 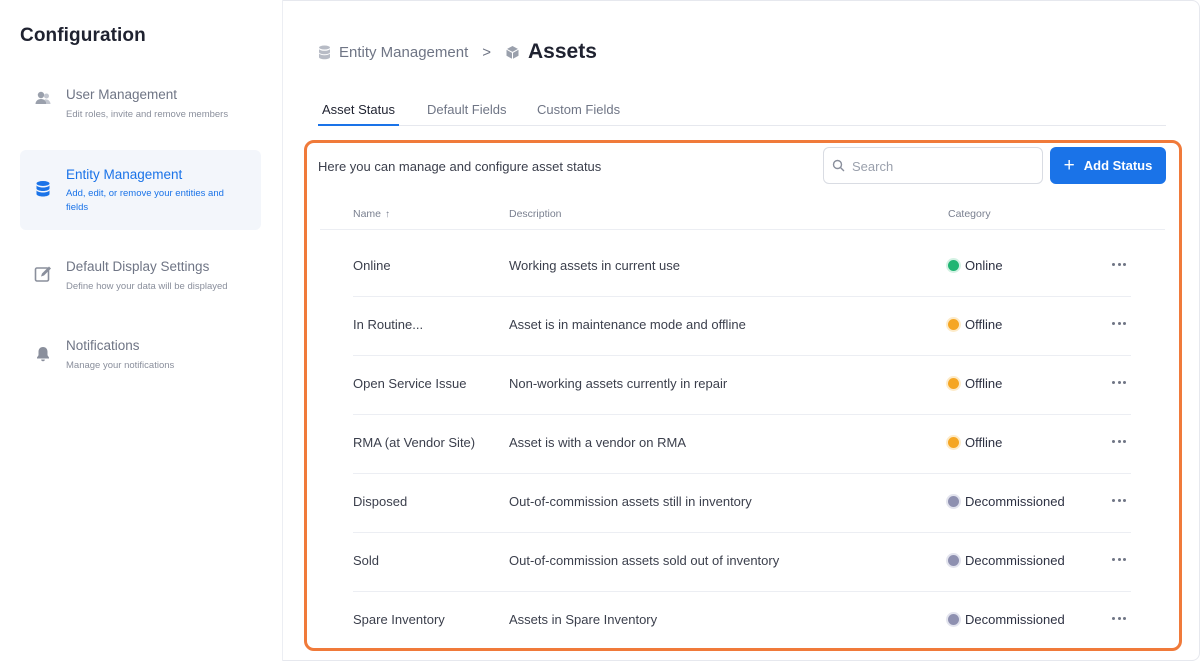 I want to click on sidebar-item-label: Entity Management, so click(x=124, y=174).